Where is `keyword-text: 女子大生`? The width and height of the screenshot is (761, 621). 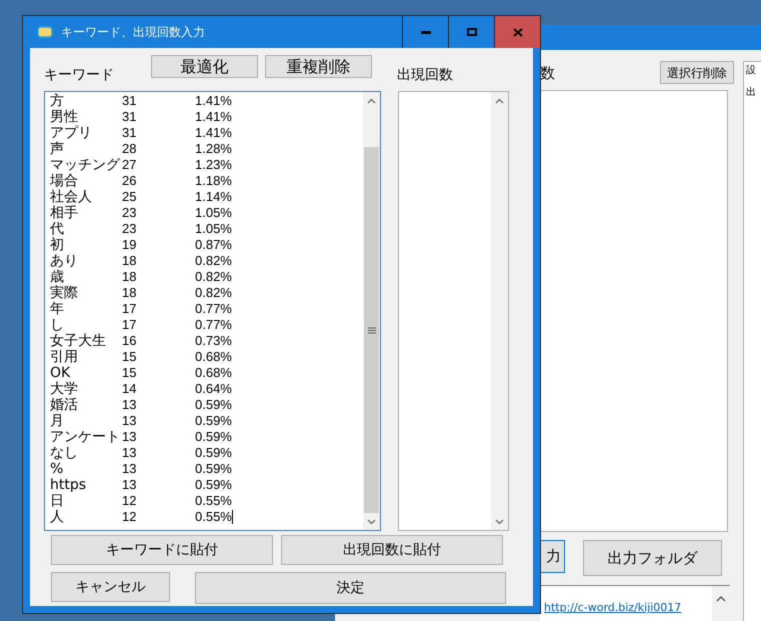
keyword-text: 女子大生 is located at coordinates (78, 341).